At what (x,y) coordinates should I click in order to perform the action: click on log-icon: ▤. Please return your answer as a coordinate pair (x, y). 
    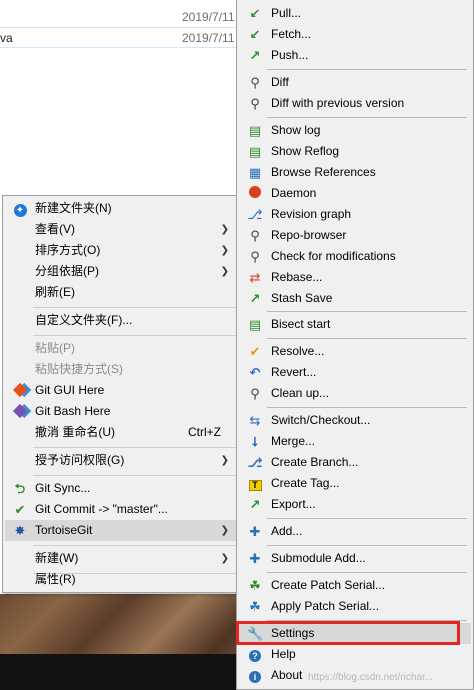
    Looking at the image, I should click on (255, 130).